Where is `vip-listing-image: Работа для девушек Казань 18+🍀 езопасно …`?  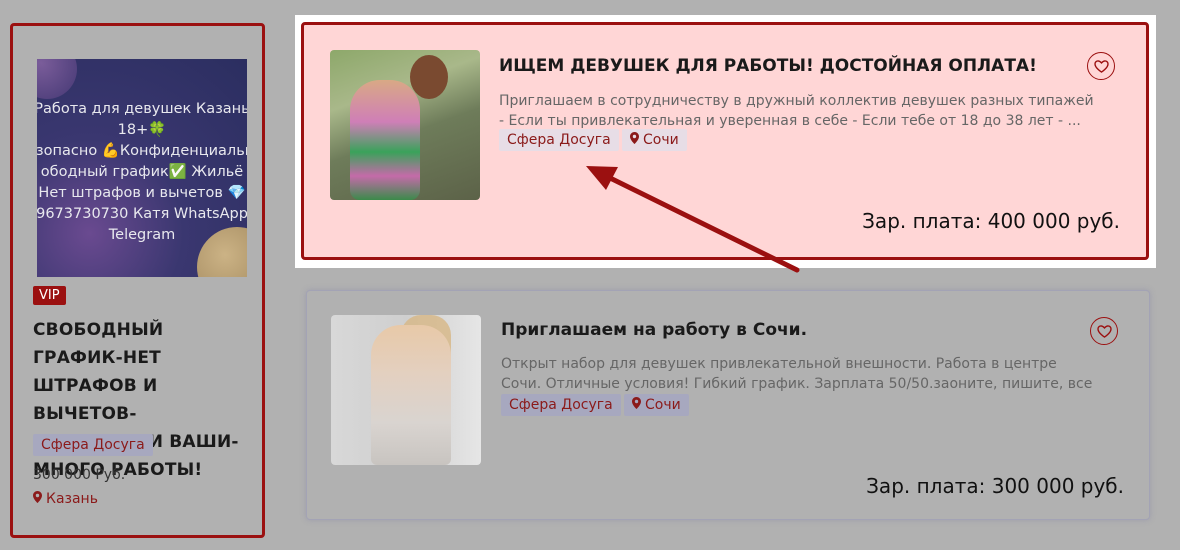
vip-listing-image: Работа для девушек Казань 18+🍀 езопасно … is located at coordinates (142, 168).